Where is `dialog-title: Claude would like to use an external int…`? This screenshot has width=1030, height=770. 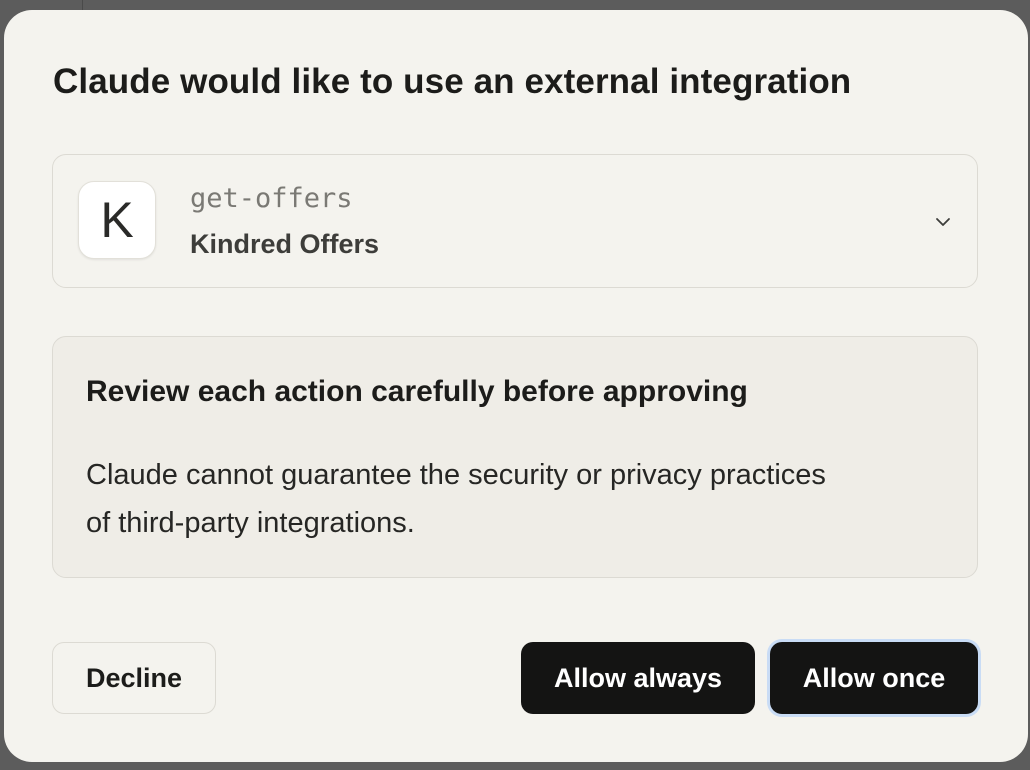 dialog-title: Claude would like to use an external int… is located at coordinates (452, 81).